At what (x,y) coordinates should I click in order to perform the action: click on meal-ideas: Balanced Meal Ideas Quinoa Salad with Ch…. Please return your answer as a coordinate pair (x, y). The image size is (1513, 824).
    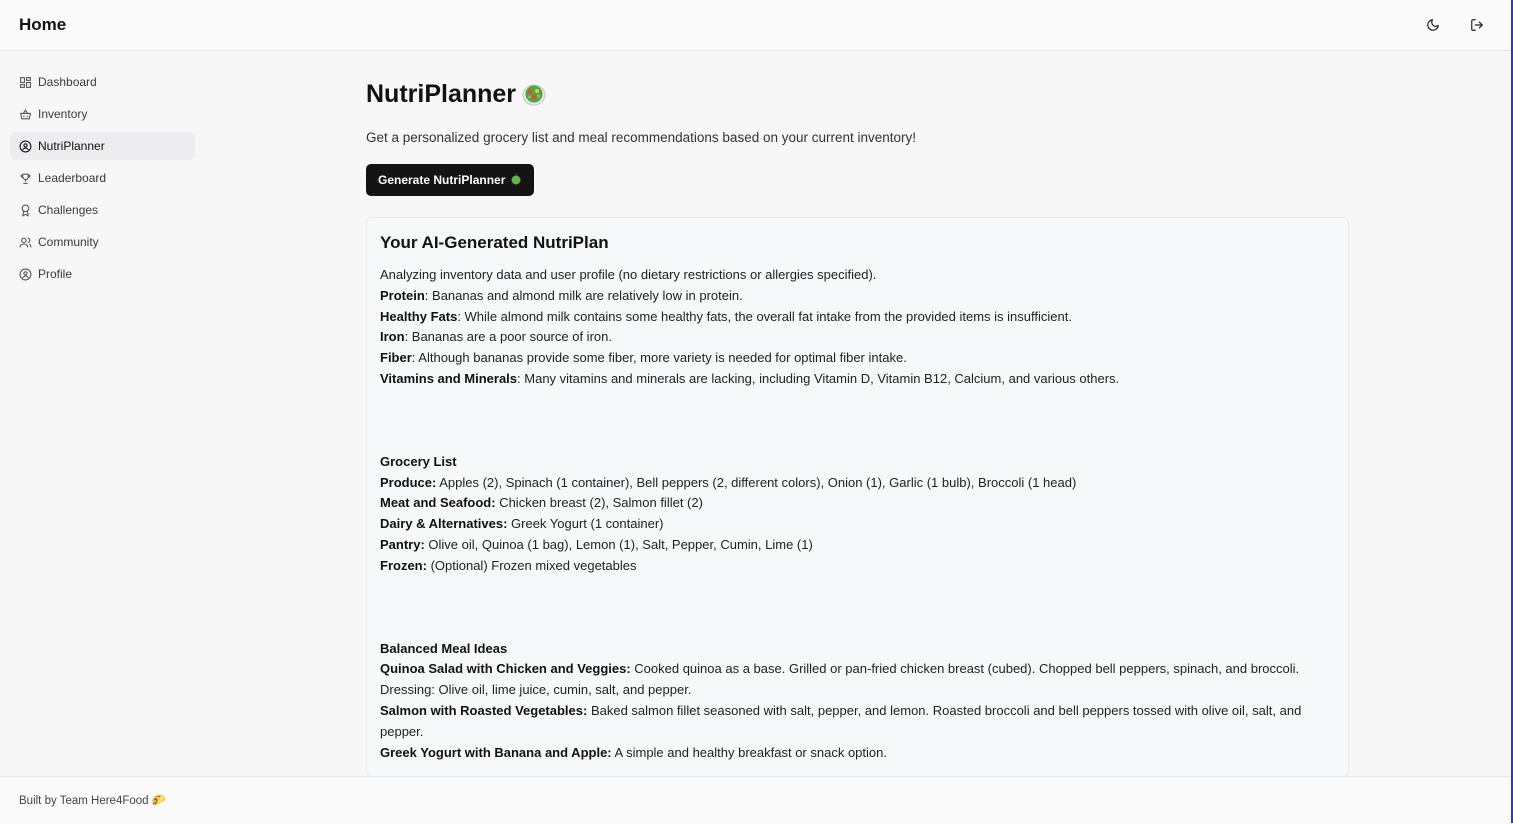
    Looking at the image, I should click on (857, 701).